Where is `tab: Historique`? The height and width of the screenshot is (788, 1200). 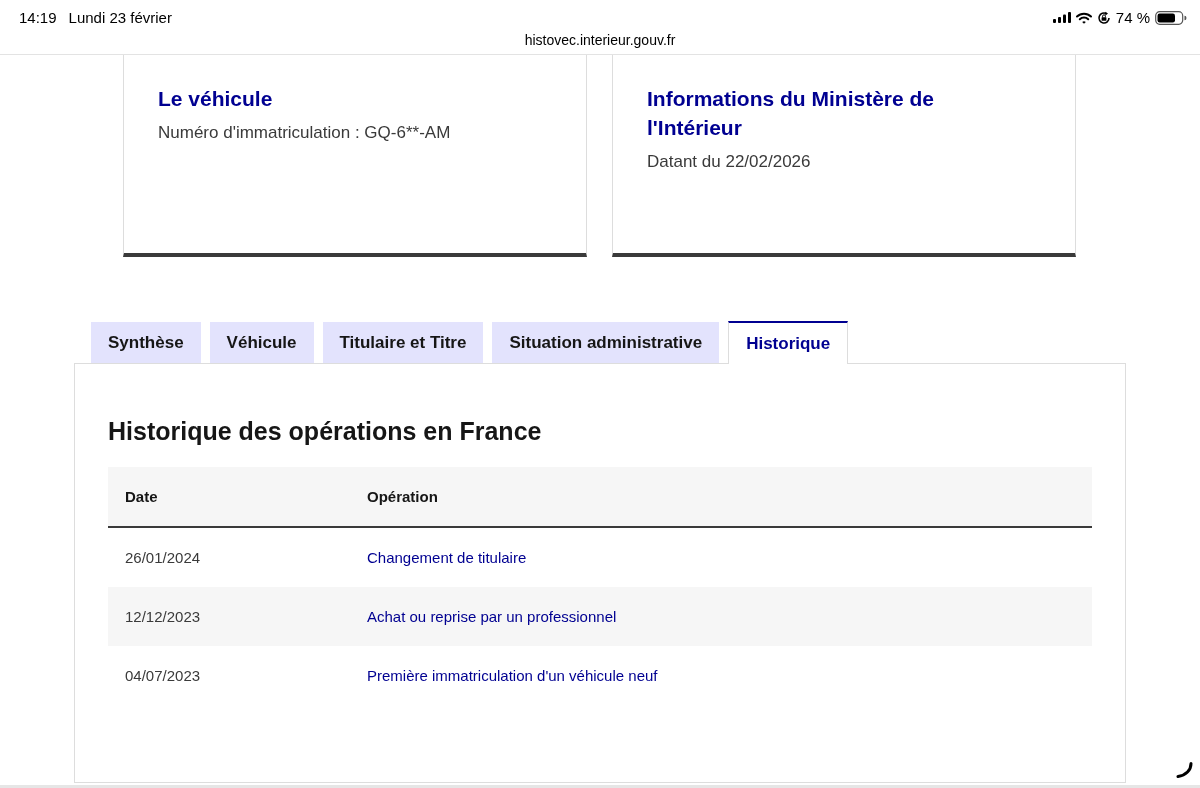 tab: Historique is located at coordinates (788, 342).